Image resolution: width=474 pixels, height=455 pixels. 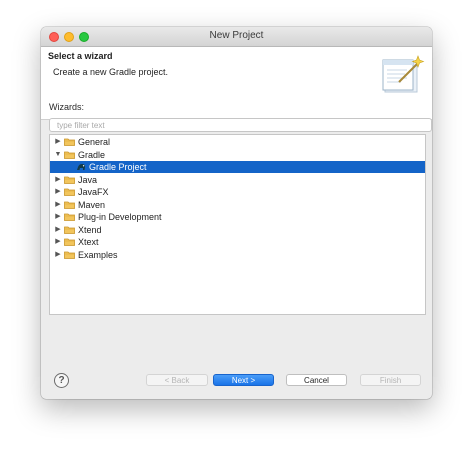 What do you see at coordinates (58, 155) in the screenshot?
I see `chevron-down-icon: ▼` at bounding box center [58, 155].